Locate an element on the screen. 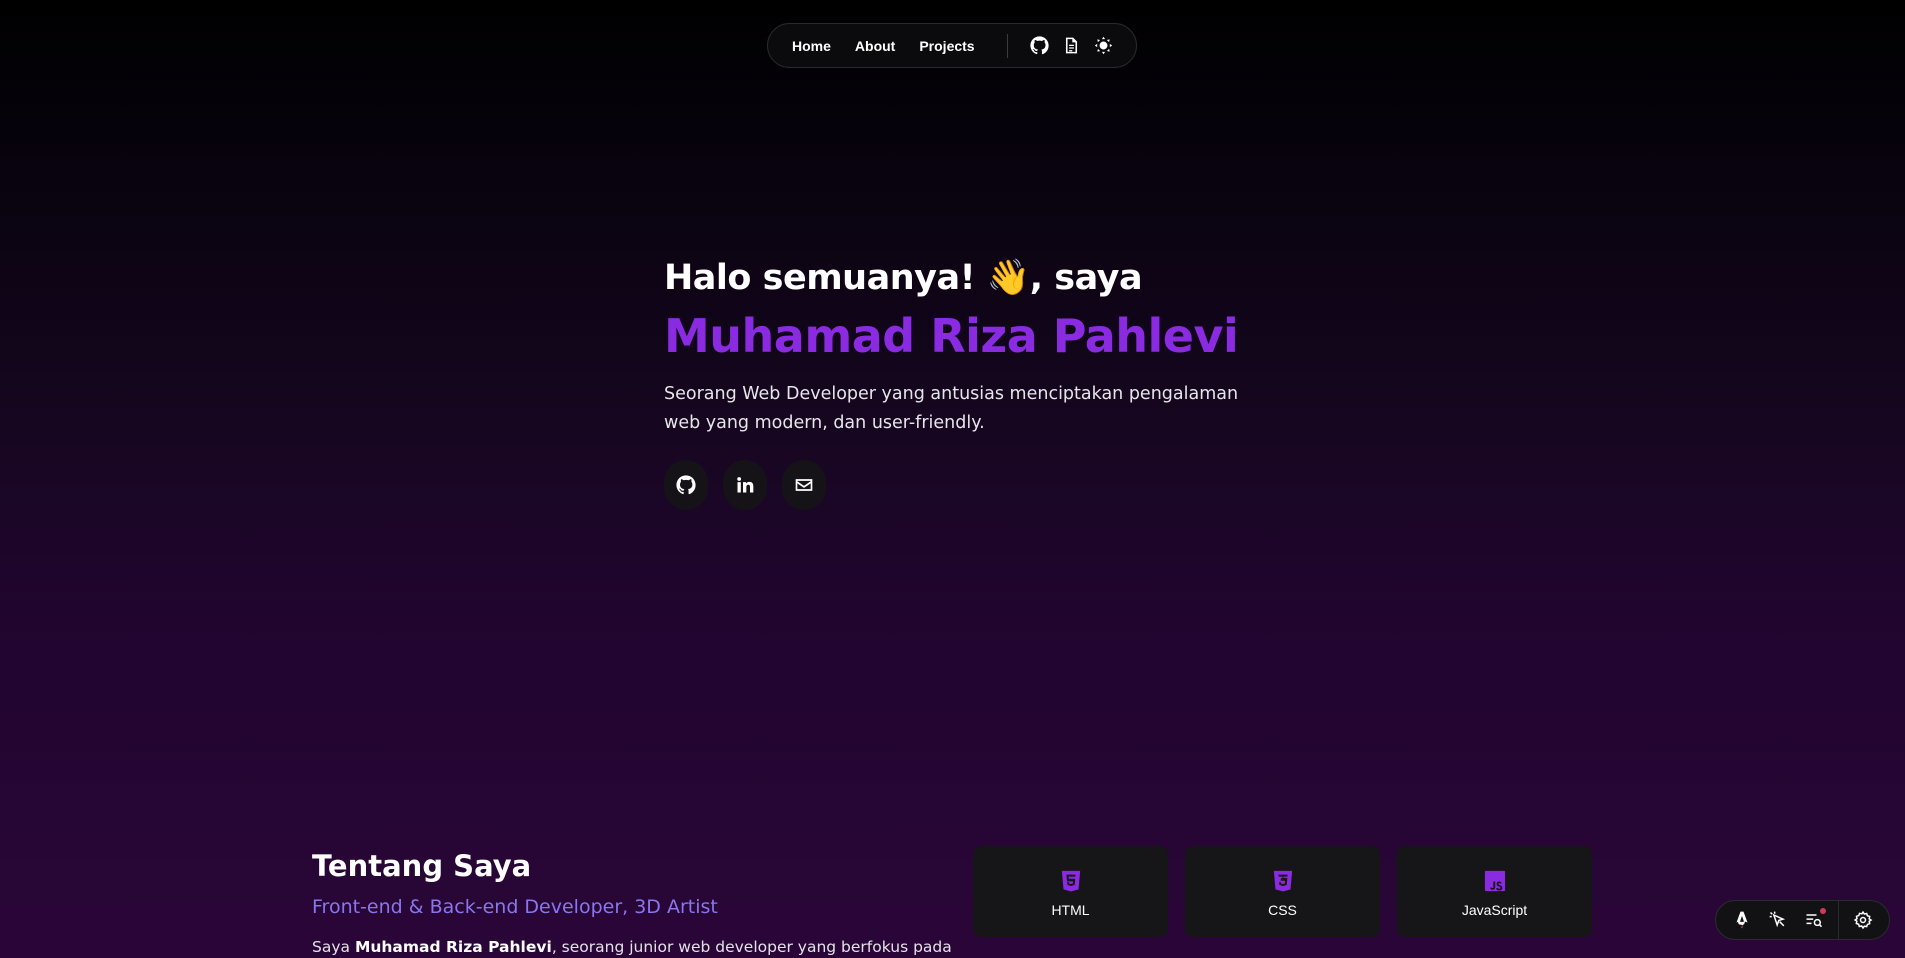 This screenshot has width=1905, height=958. hero-social-links is located at coordinates (964, 485).